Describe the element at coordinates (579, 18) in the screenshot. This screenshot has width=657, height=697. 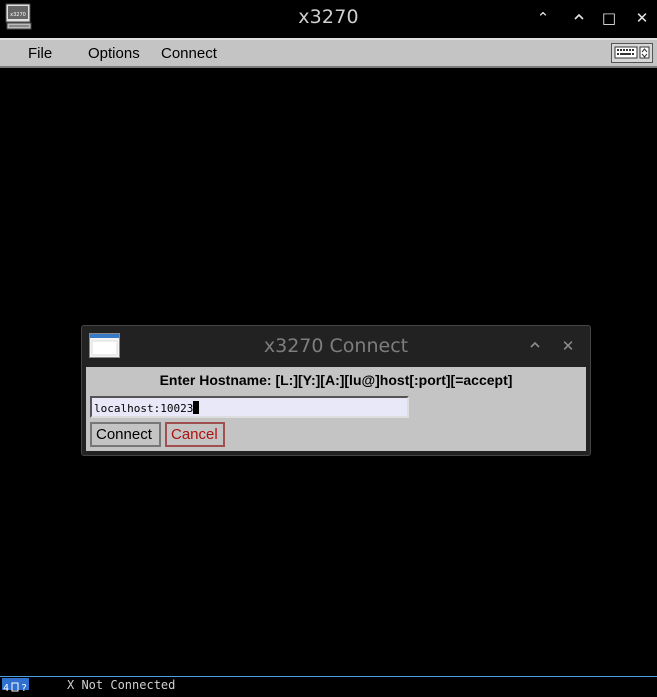
I see `restore-icon` at that location.